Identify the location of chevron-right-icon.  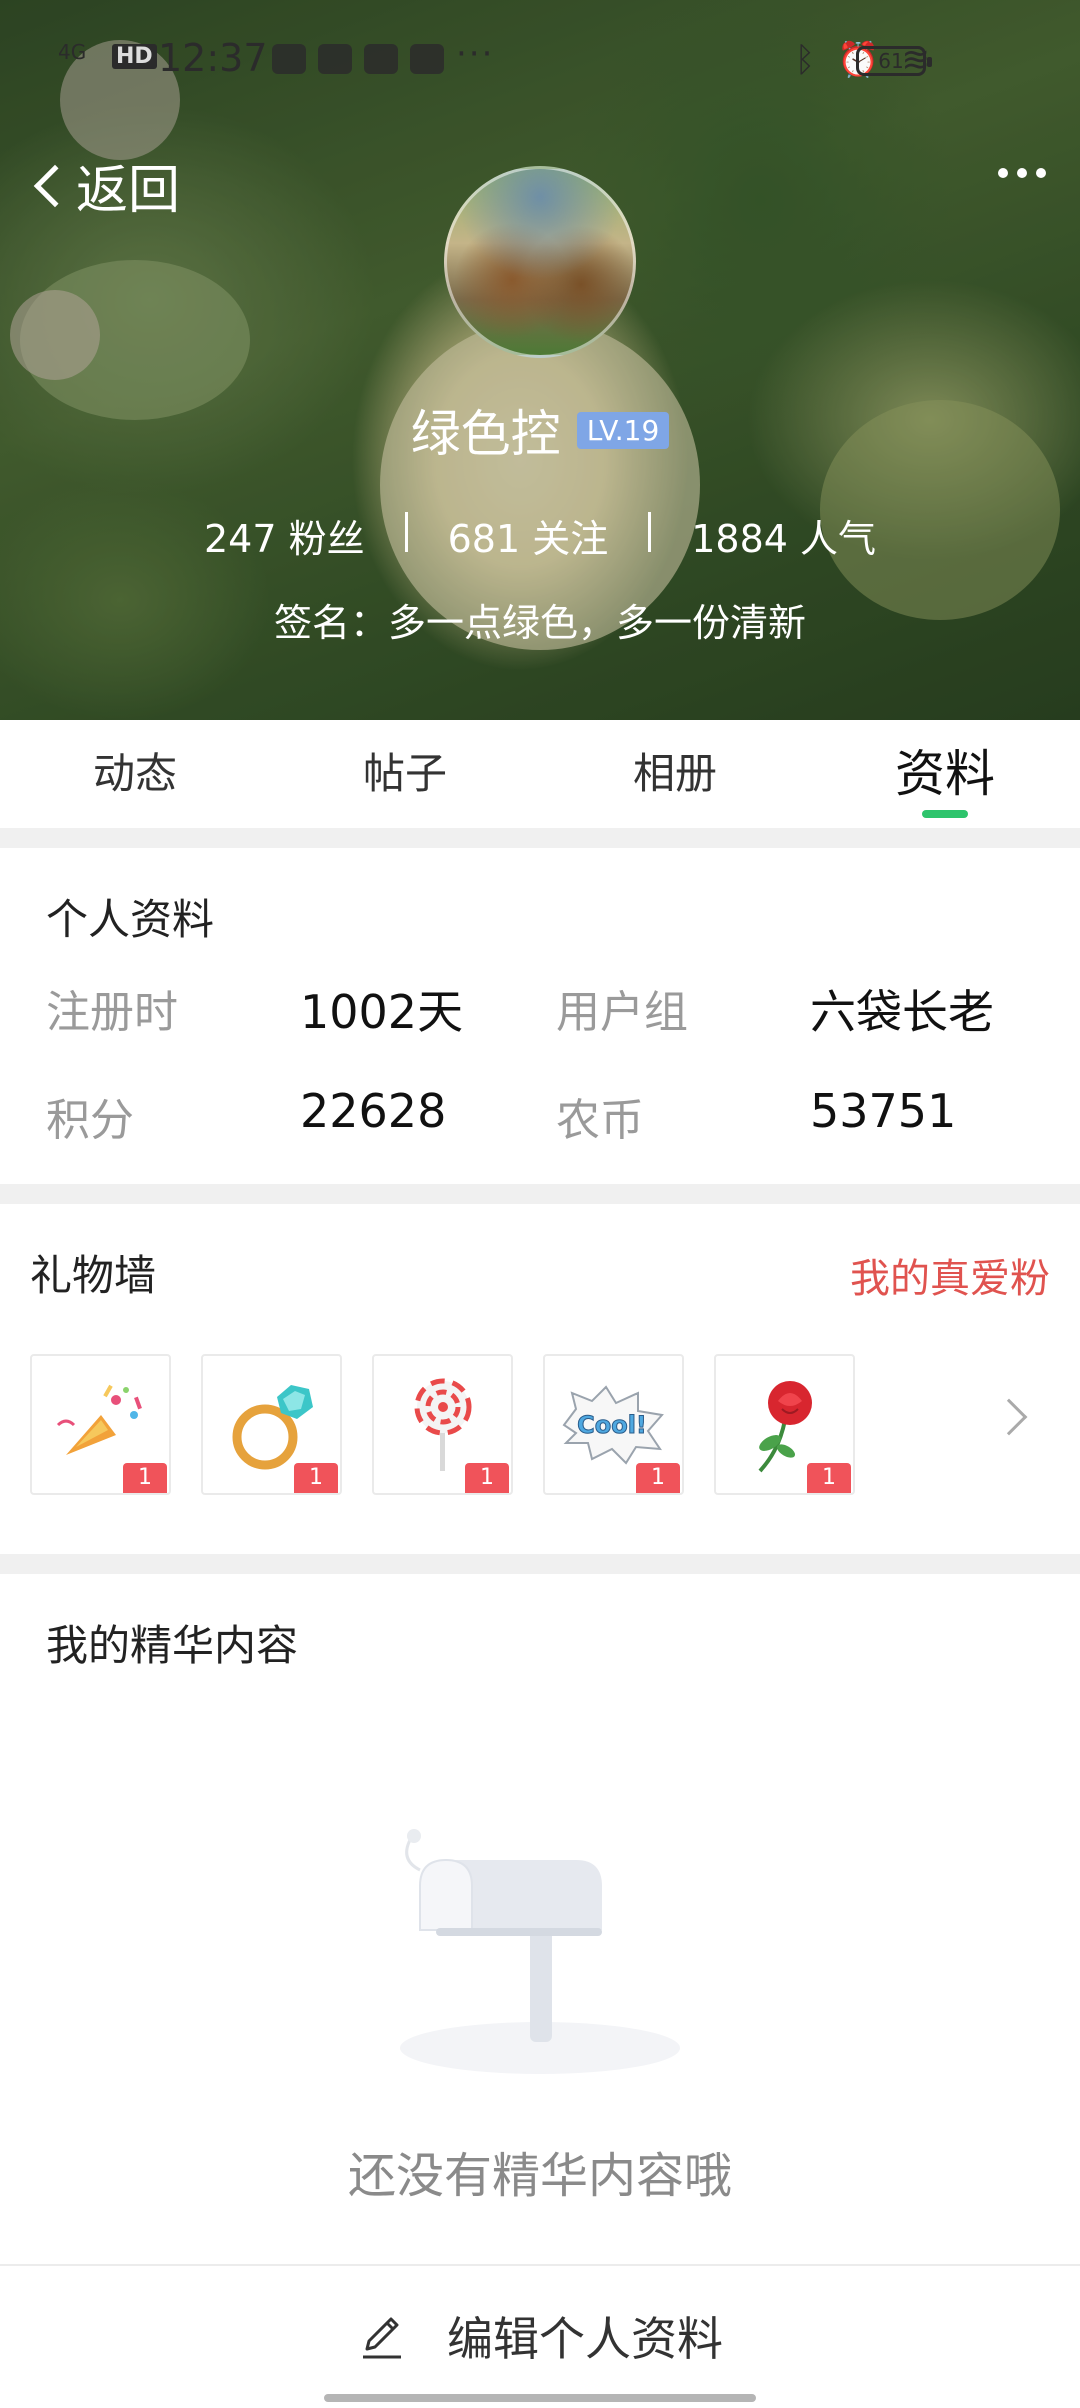
(1009, 1417).